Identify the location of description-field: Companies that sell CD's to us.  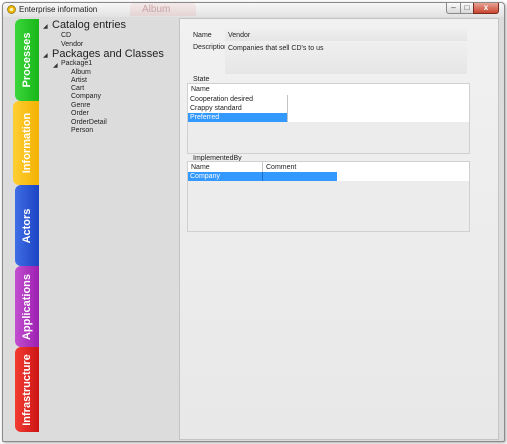
(346, 58).